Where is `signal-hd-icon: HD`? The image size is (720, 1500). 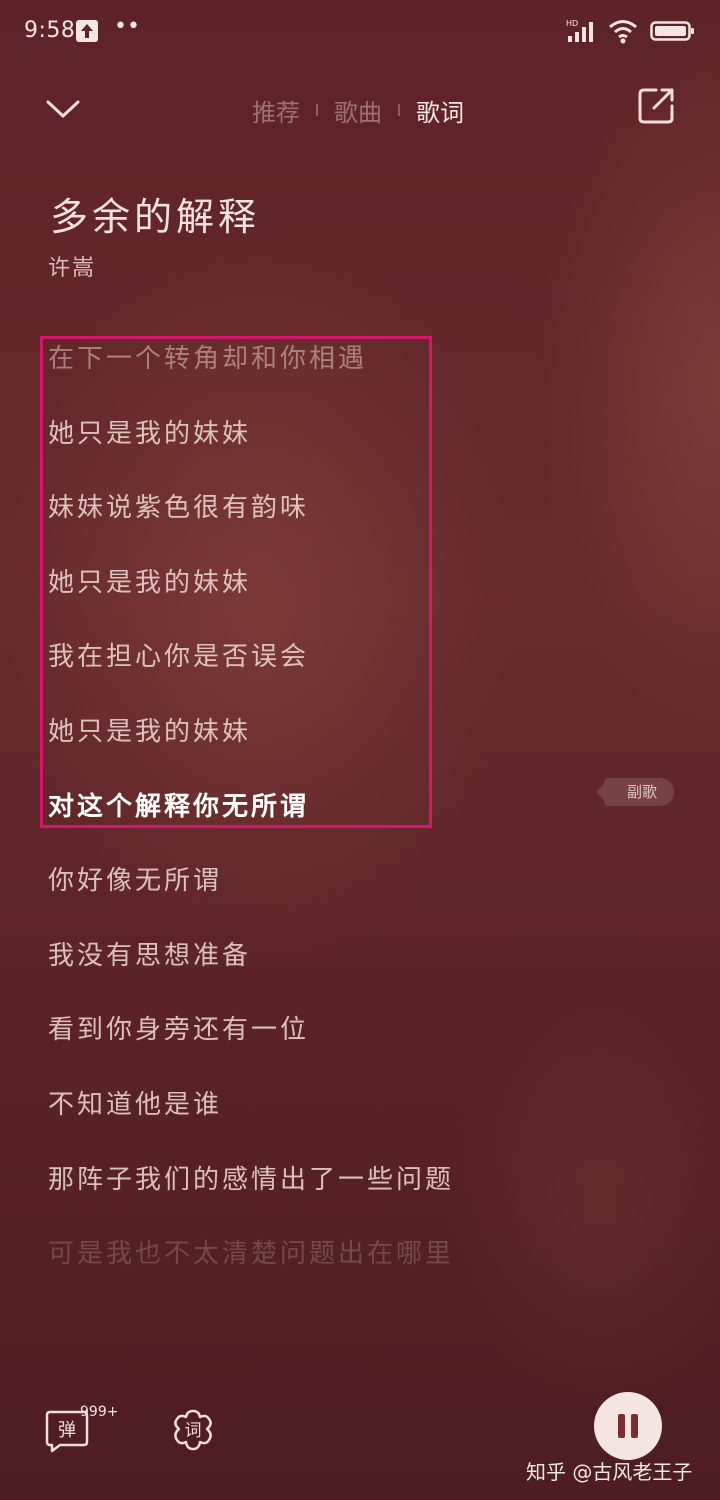
signal-hd-icon: HD is located at coordinates (579, 30).